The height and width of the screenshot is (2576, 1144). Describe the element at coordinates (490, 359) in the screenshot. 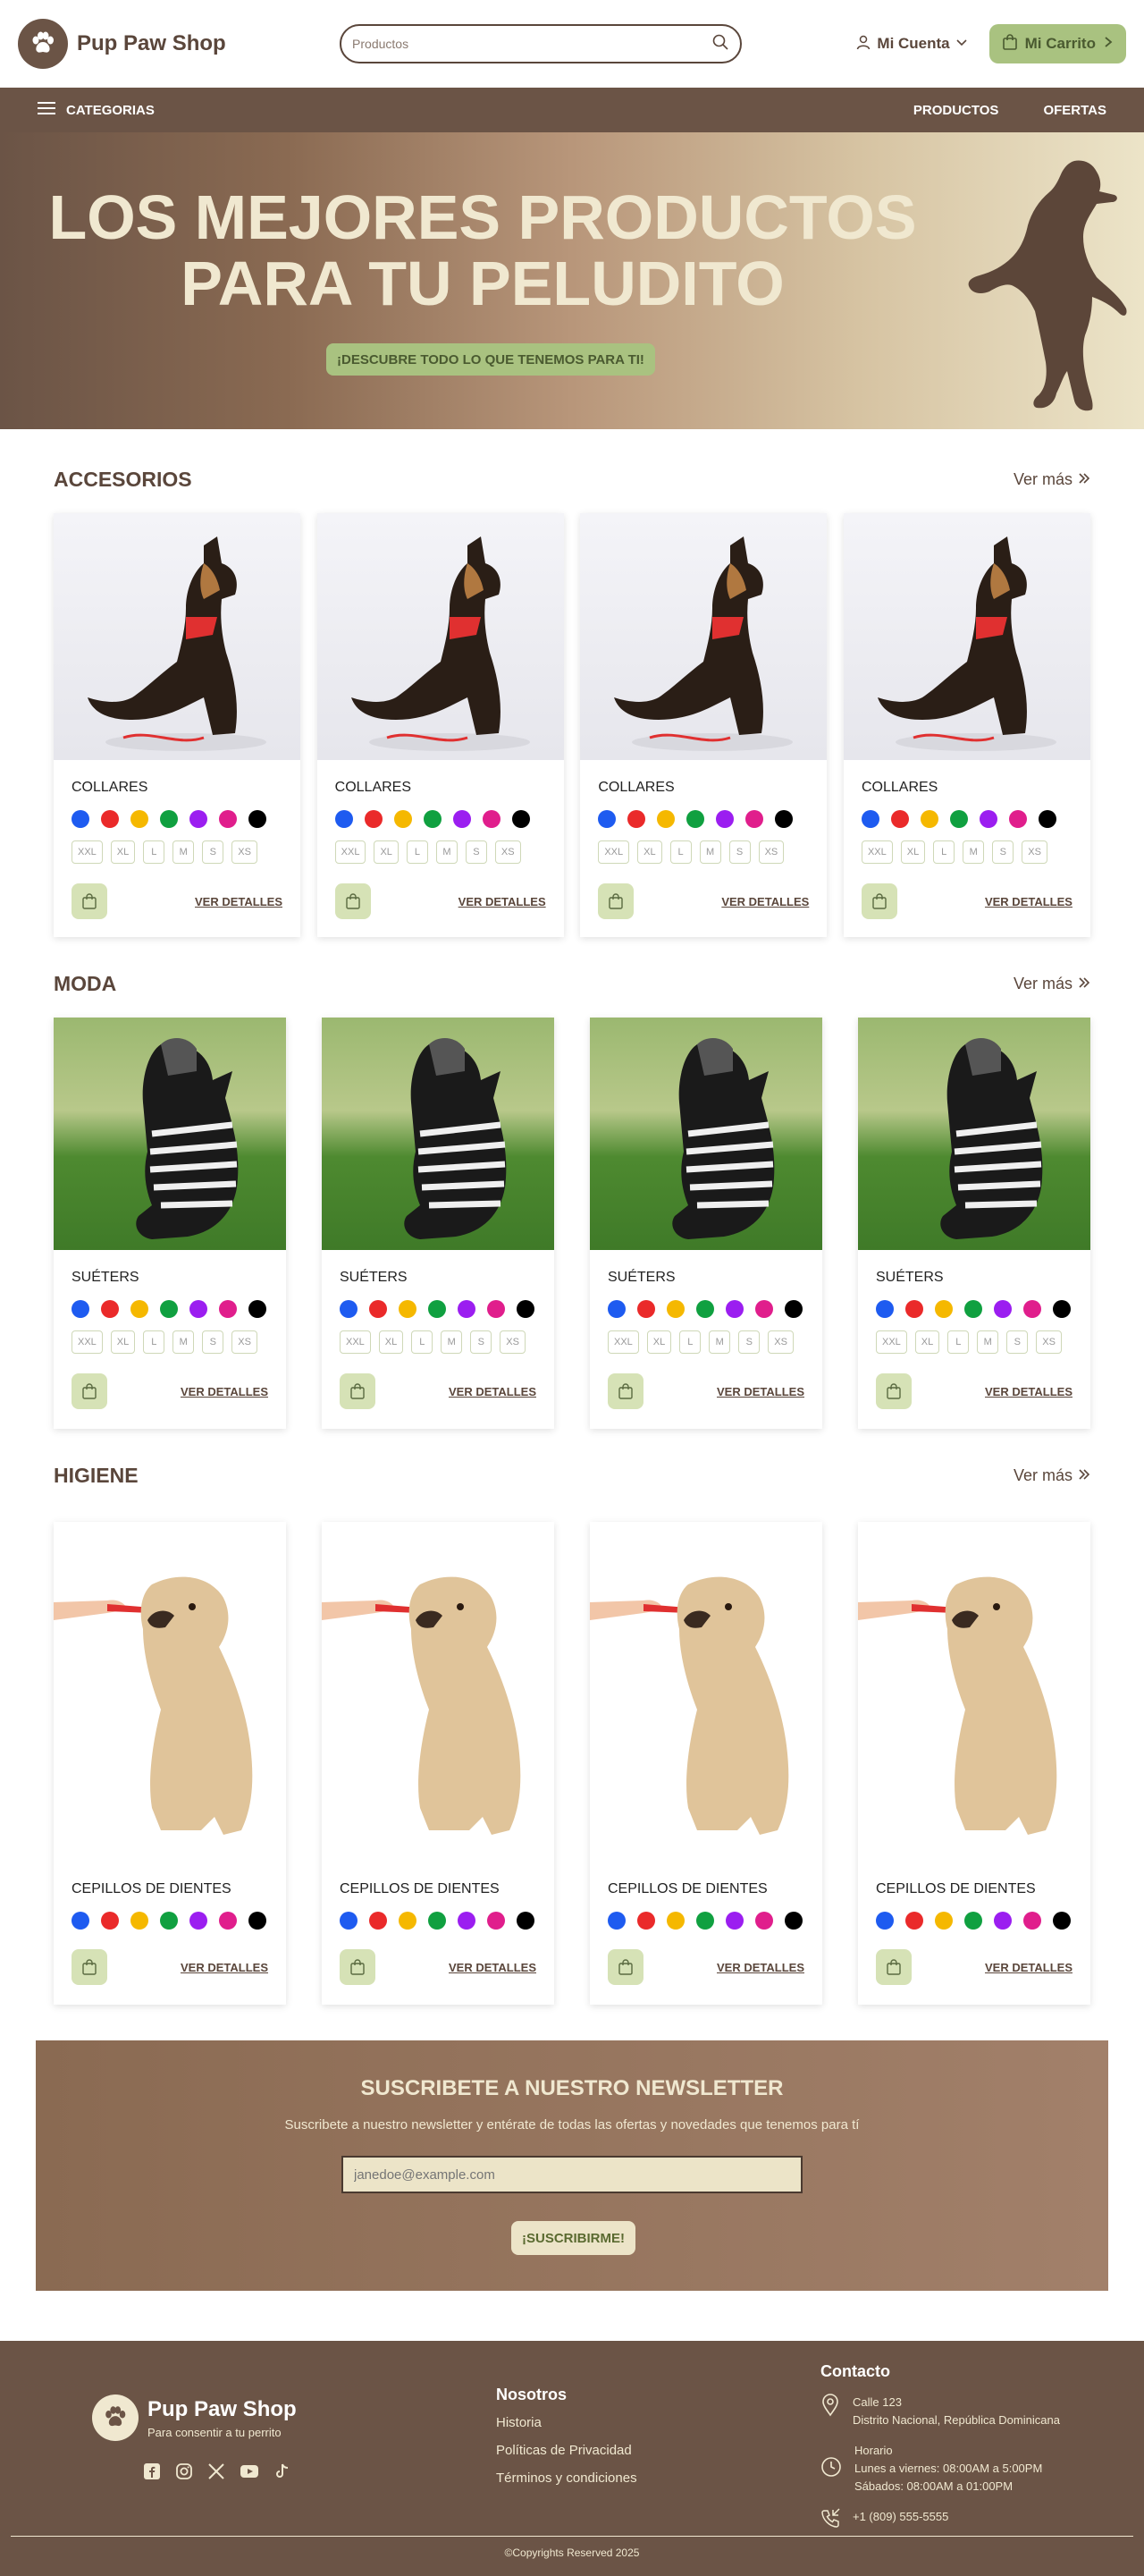

I see `hero-cta-button: ¡DESCUBRE TODO LO QUE TENEMOS PARA TI!` at that location.